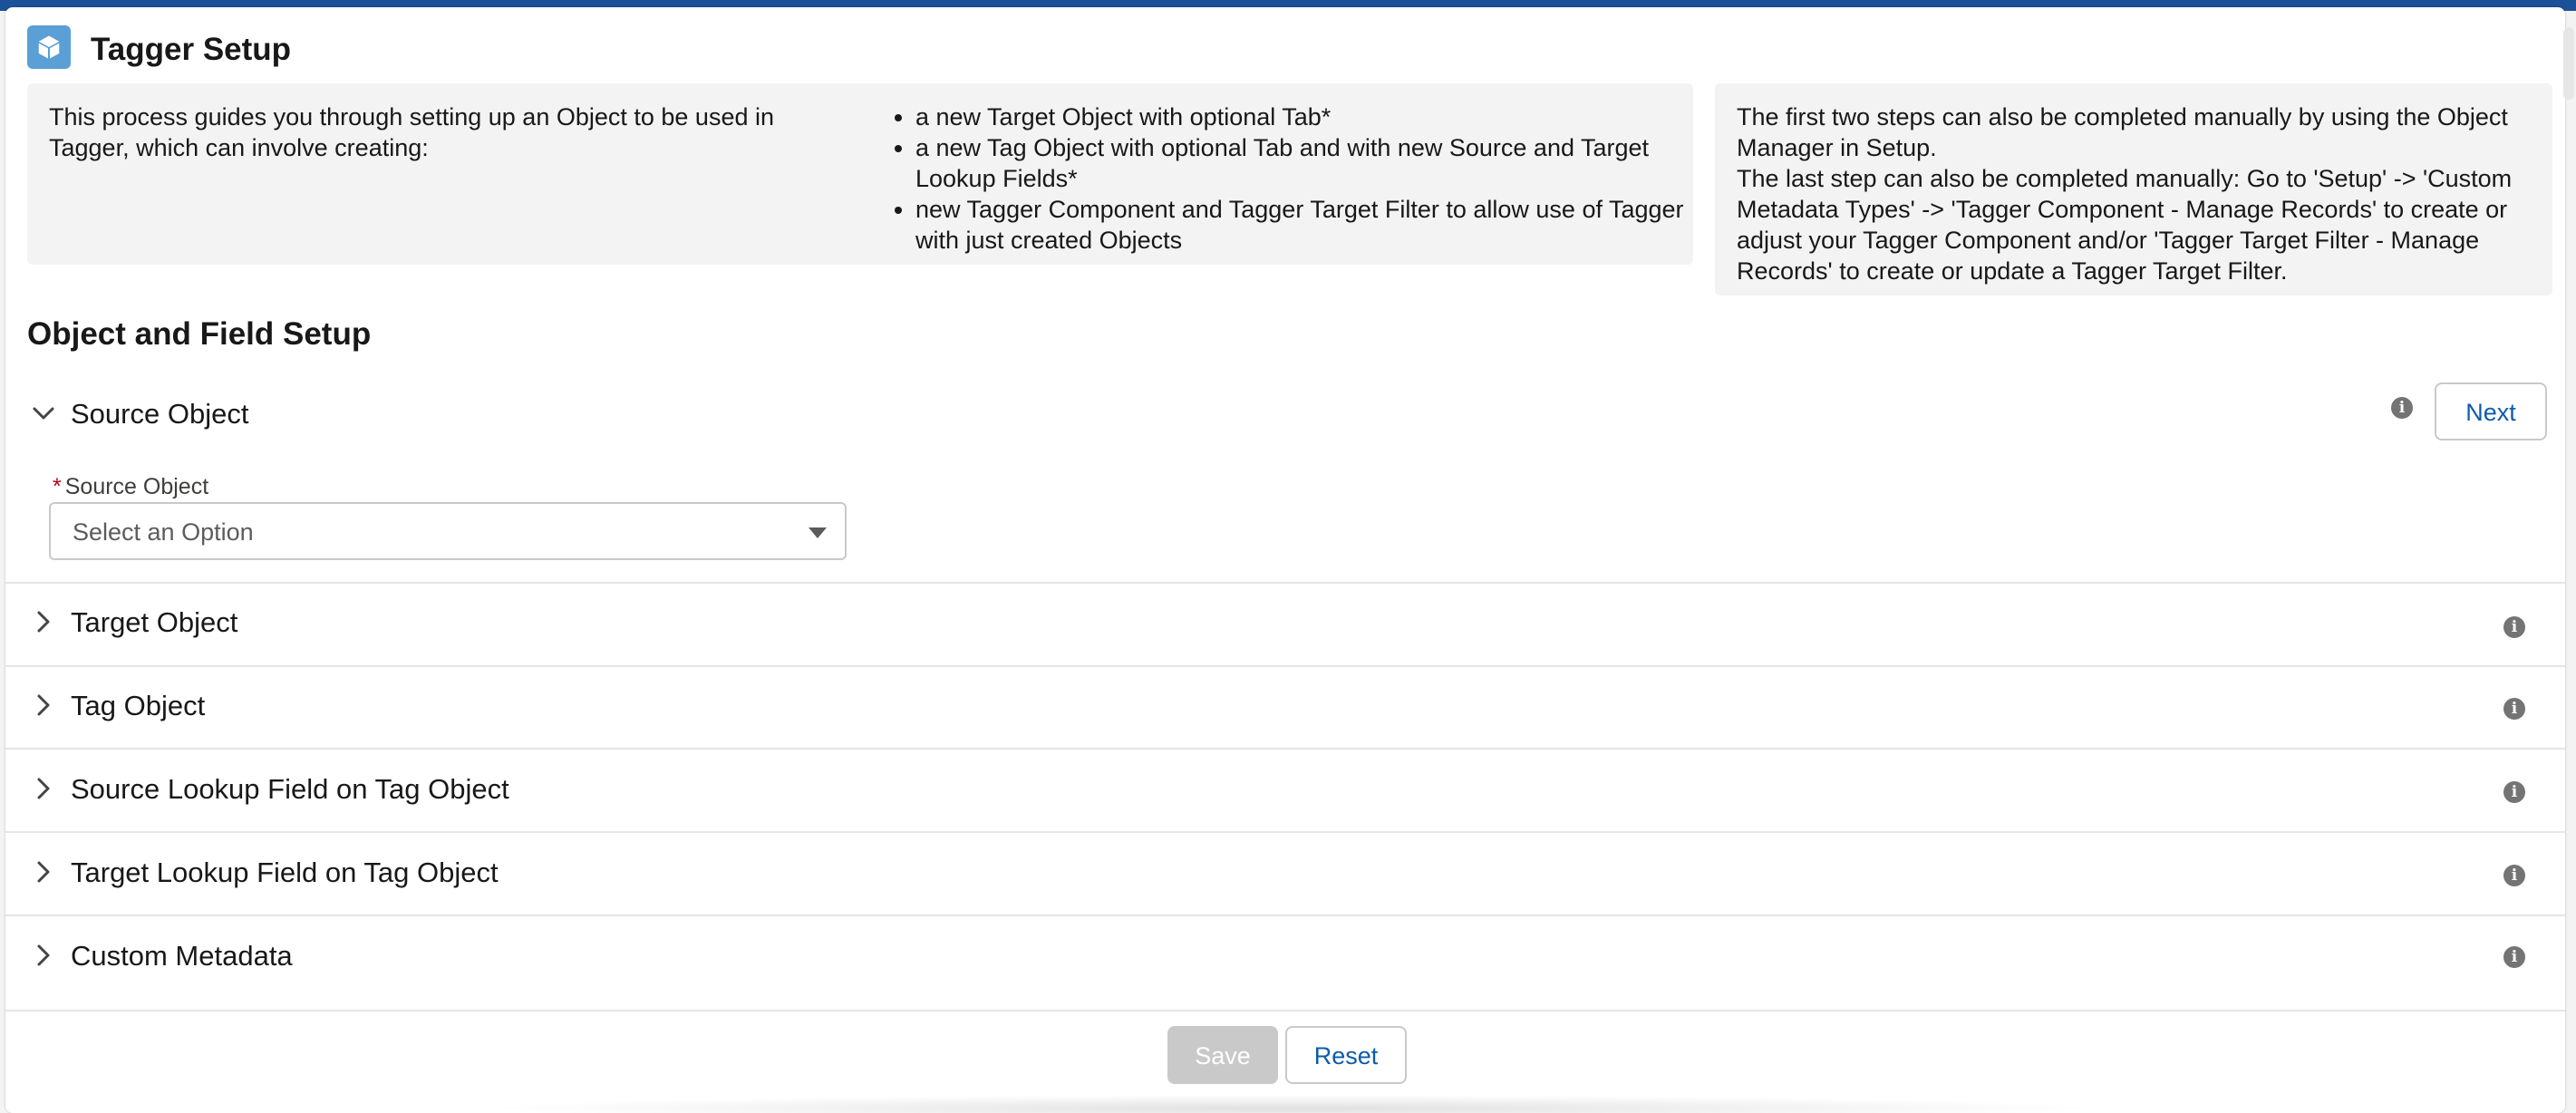 Image resolution: width=2576 pixels, height=1113 pixels. What do you see at coordinates (199, 334) in the screenshot?
I see `section-title: Object and Field Setup` at bounding box center [199, 334].